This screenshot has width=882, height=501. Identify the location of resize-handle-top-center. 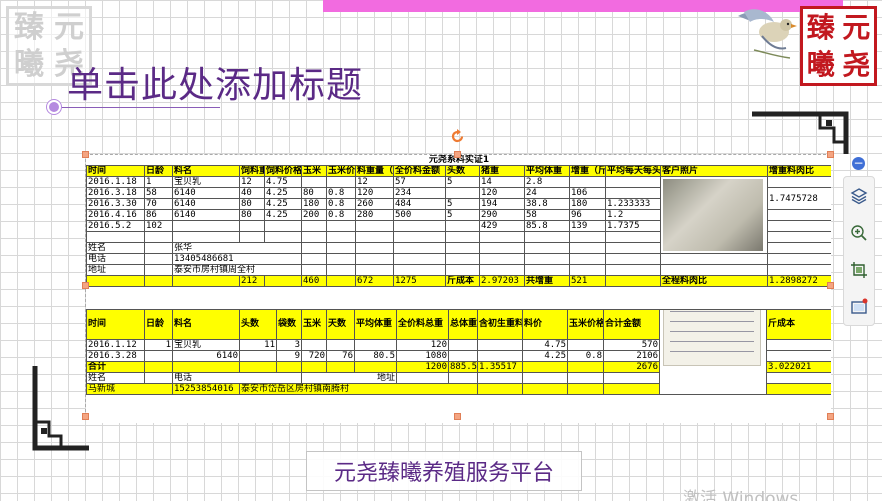
(457, 154).